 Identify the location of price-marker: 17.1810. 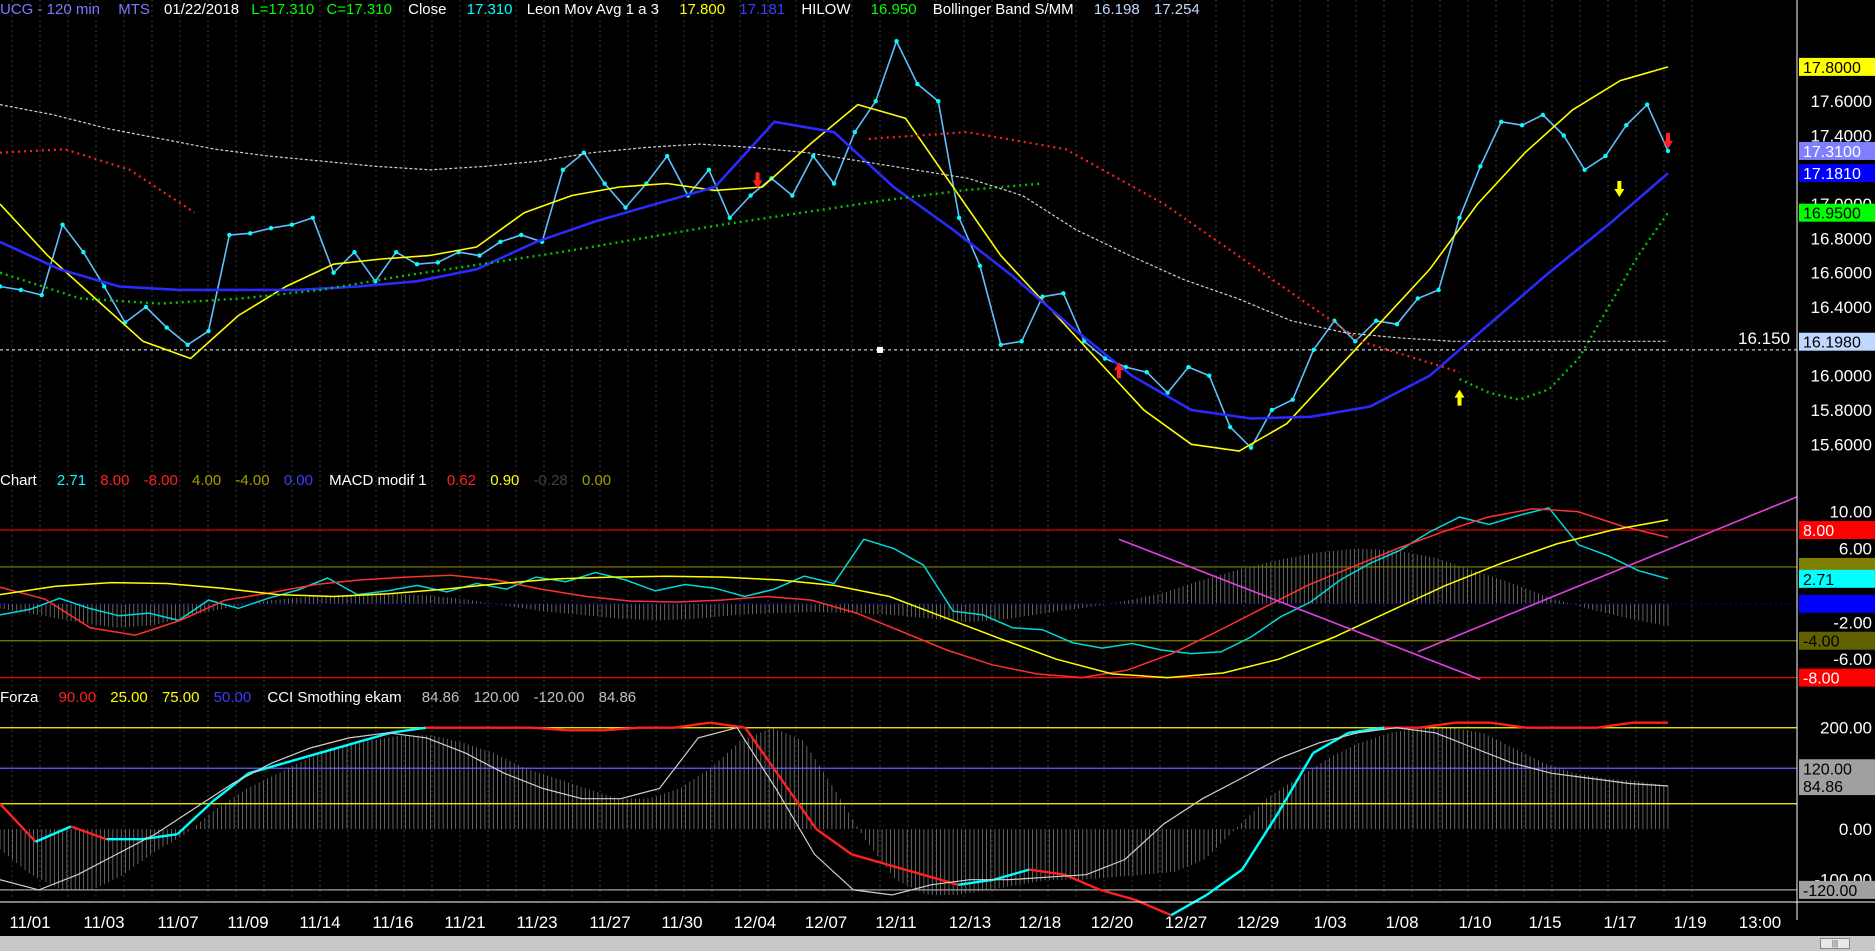
(1832, 174).